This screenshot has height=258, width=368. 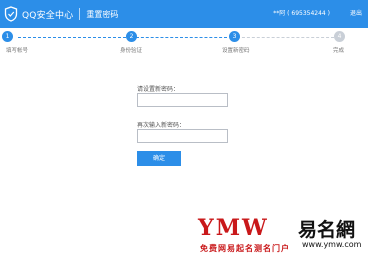 What do you see at coordinates (184, 14) in the screenshot?
I see `header-bar: QQ安全中心 重置密码 **阿 ( 695354244 ) 退出` at bounding box center [184, 14].